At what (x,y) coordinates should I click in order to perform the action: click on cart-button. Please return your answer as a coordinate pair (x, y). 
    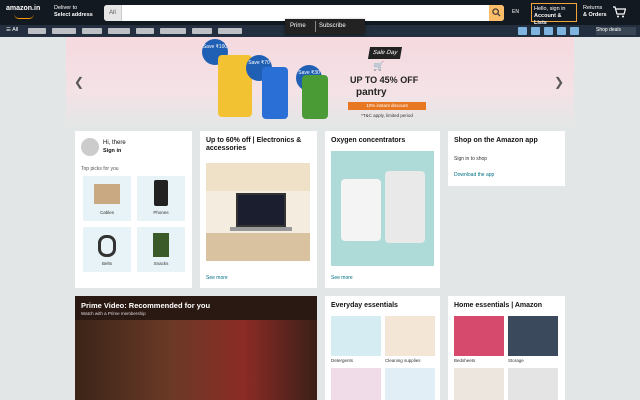
    Looking at the image, I should click on (624, 13).